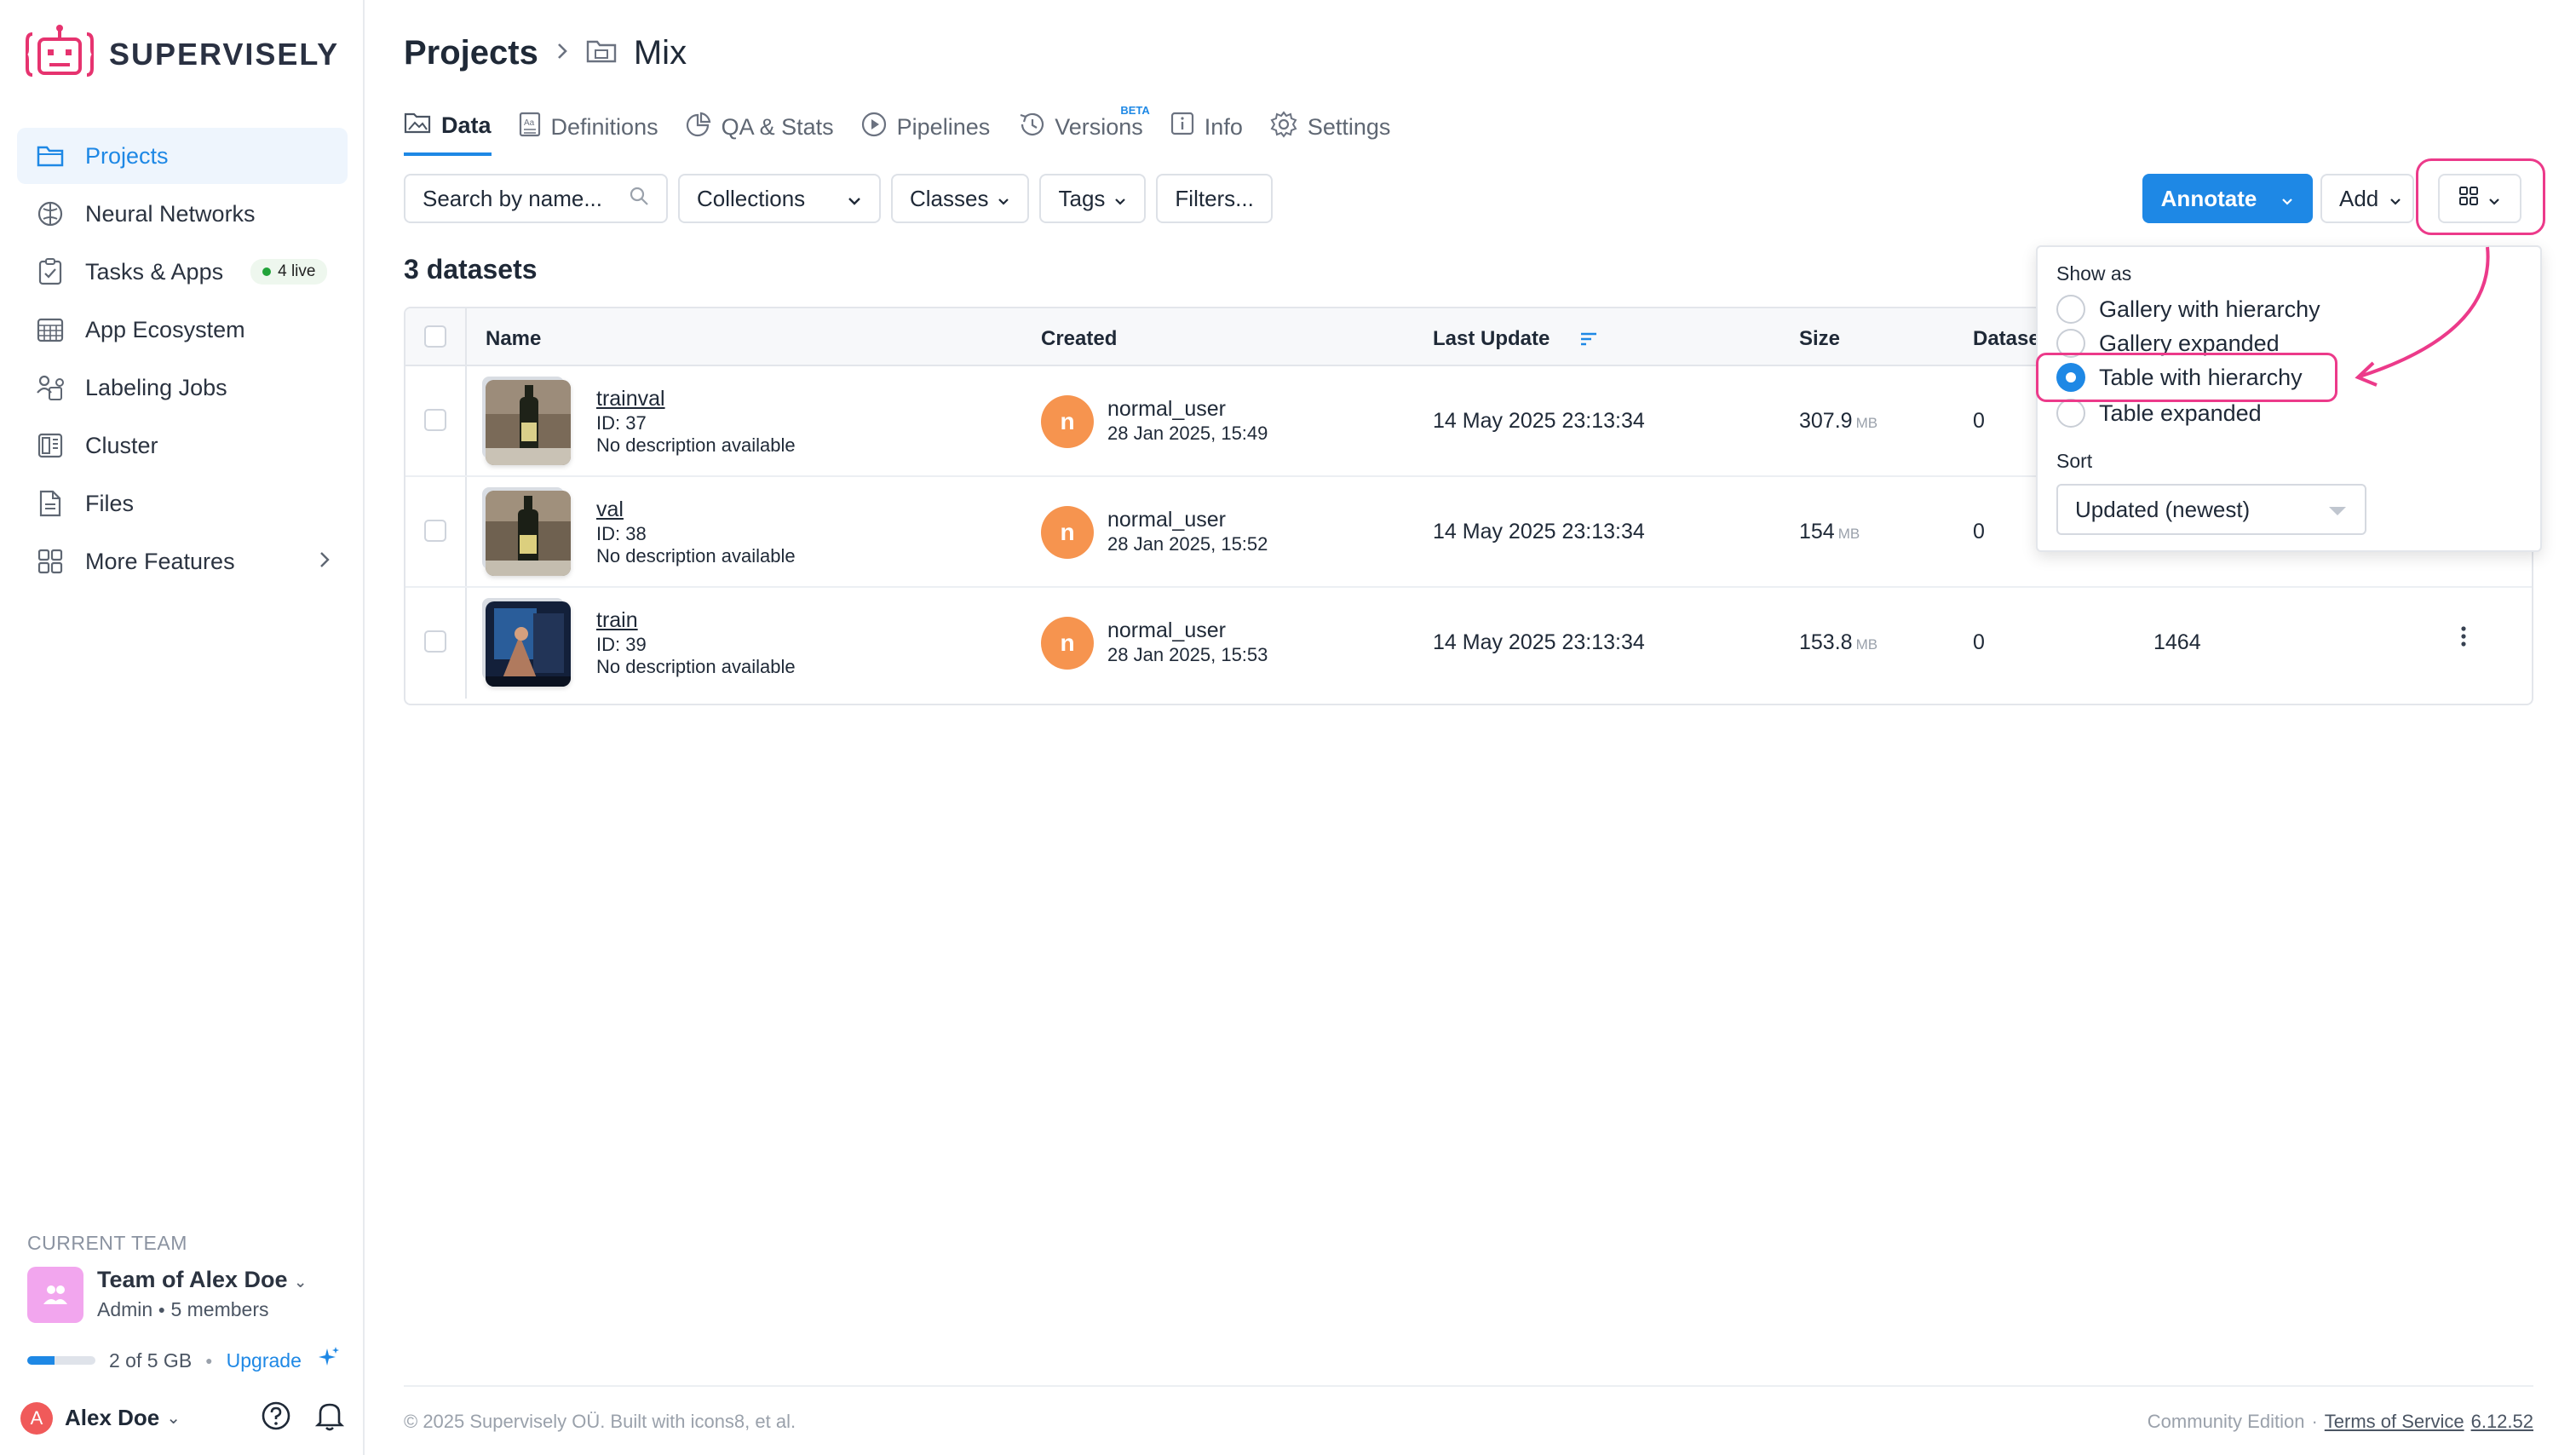 The height and width of the screenshot is (1455, 2576). I want to click on column-created: Created, so click(1079, 339).